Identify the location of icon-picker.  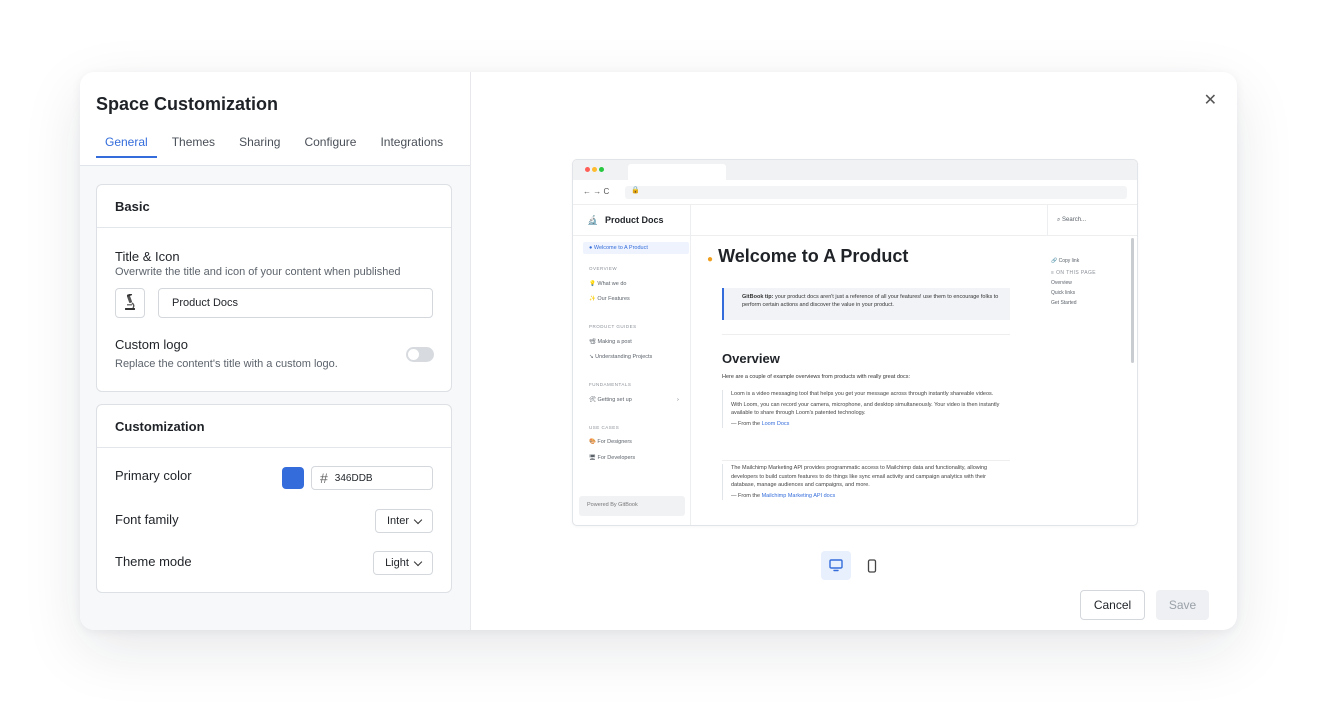
(130, 303).